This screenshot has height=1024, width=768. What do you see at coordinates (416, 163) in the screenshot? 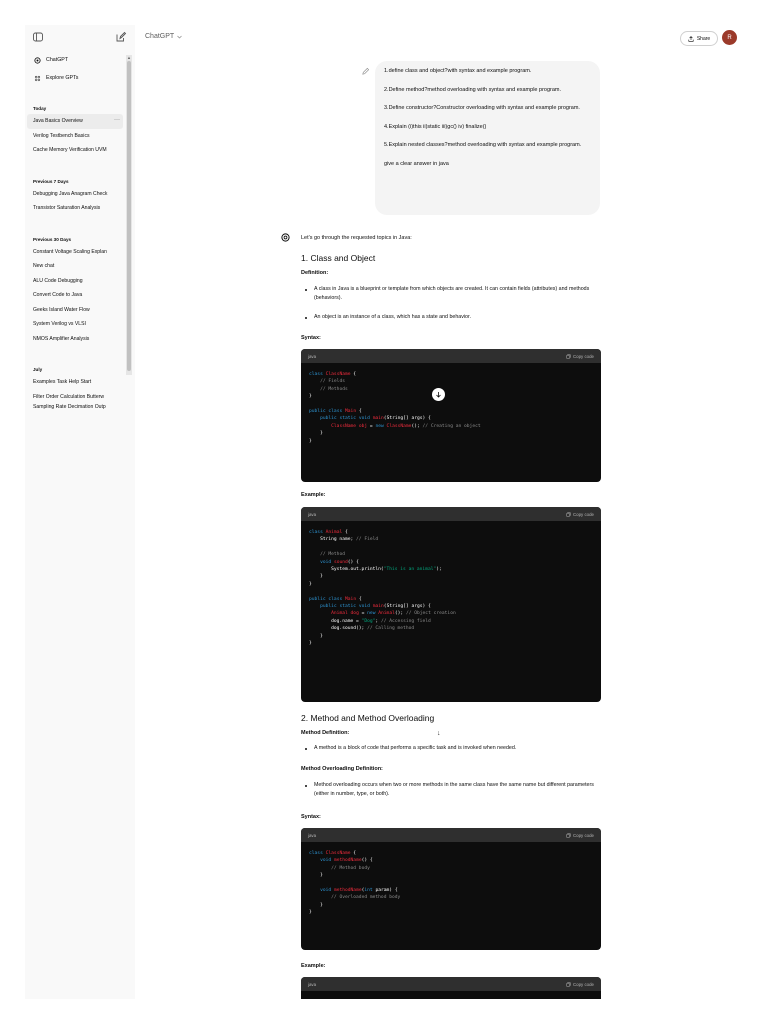
I see `user-message-line: give a clear answer in java` at bounding box center [416, 163].